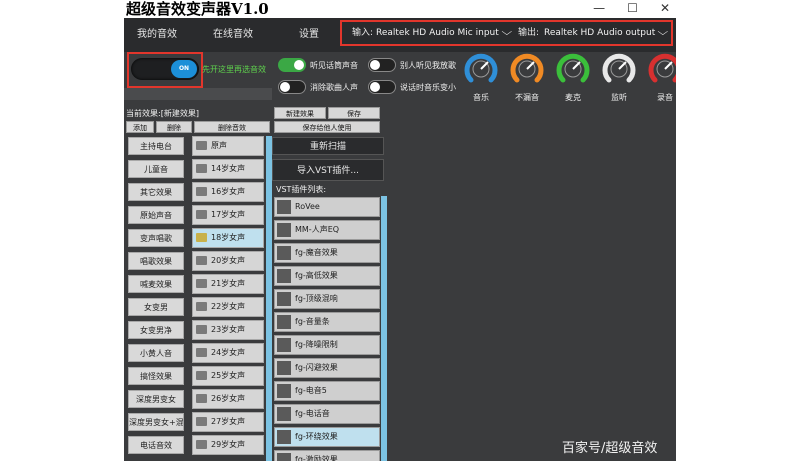  Describe the element at coordinates (156, 307) in the screenshot. I see `effect-preset-button: 女变男` at that location.